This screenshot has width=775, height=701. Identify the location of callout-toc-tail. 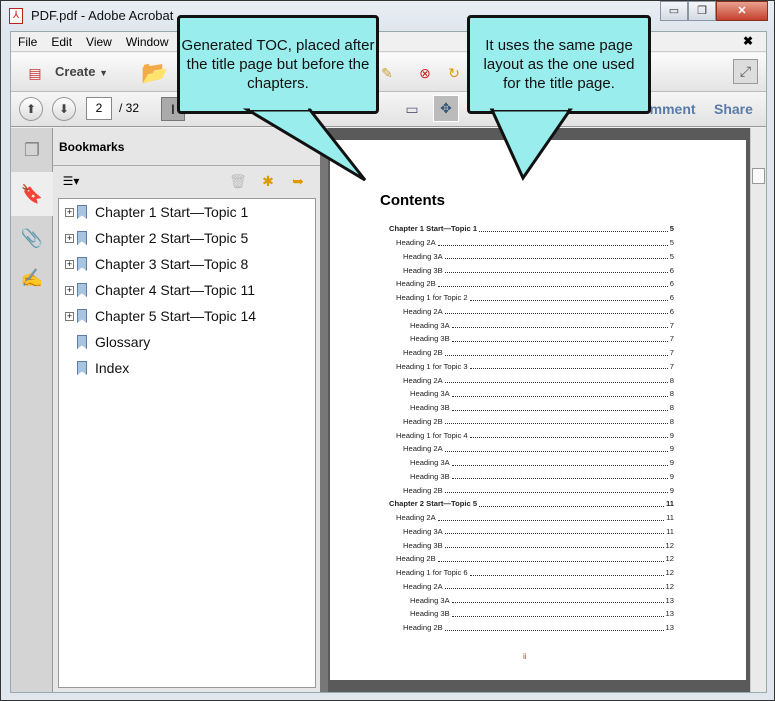
(407, 143).